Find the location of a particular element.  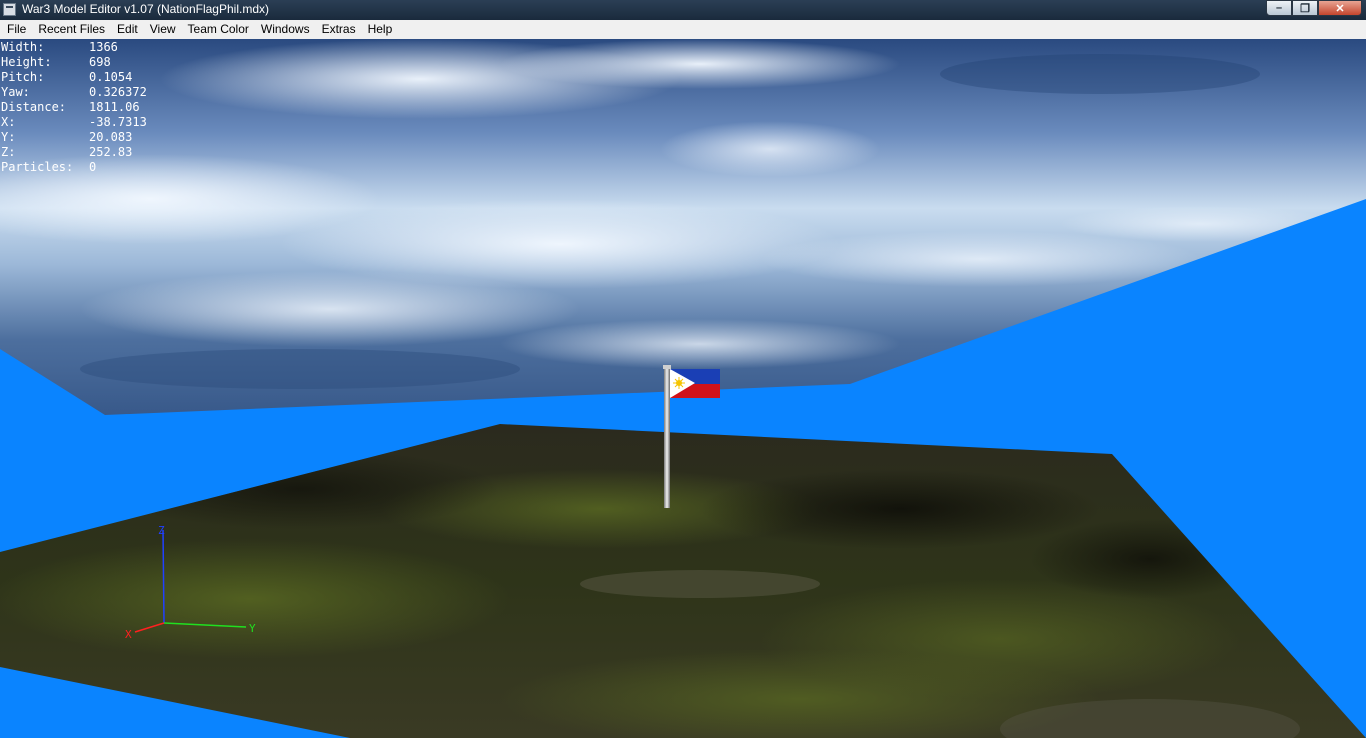

menu-team-color: Team Color is located at coordinates (218, 29).